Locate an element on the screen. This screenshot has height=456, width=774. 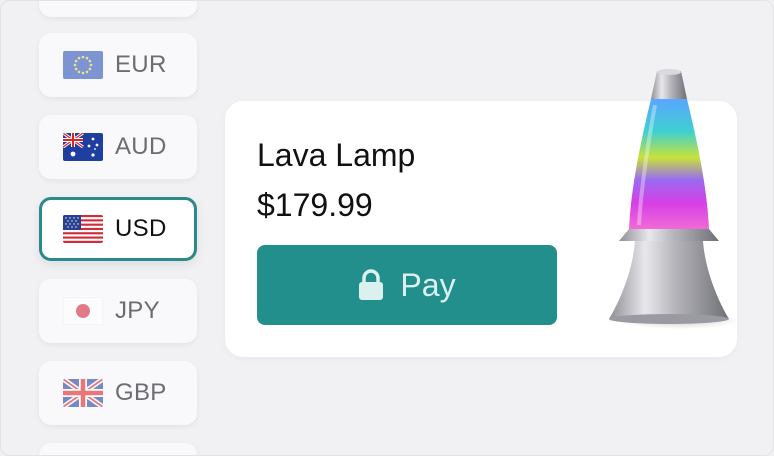
eu-flag-icon is located at coordinates (83, 65).